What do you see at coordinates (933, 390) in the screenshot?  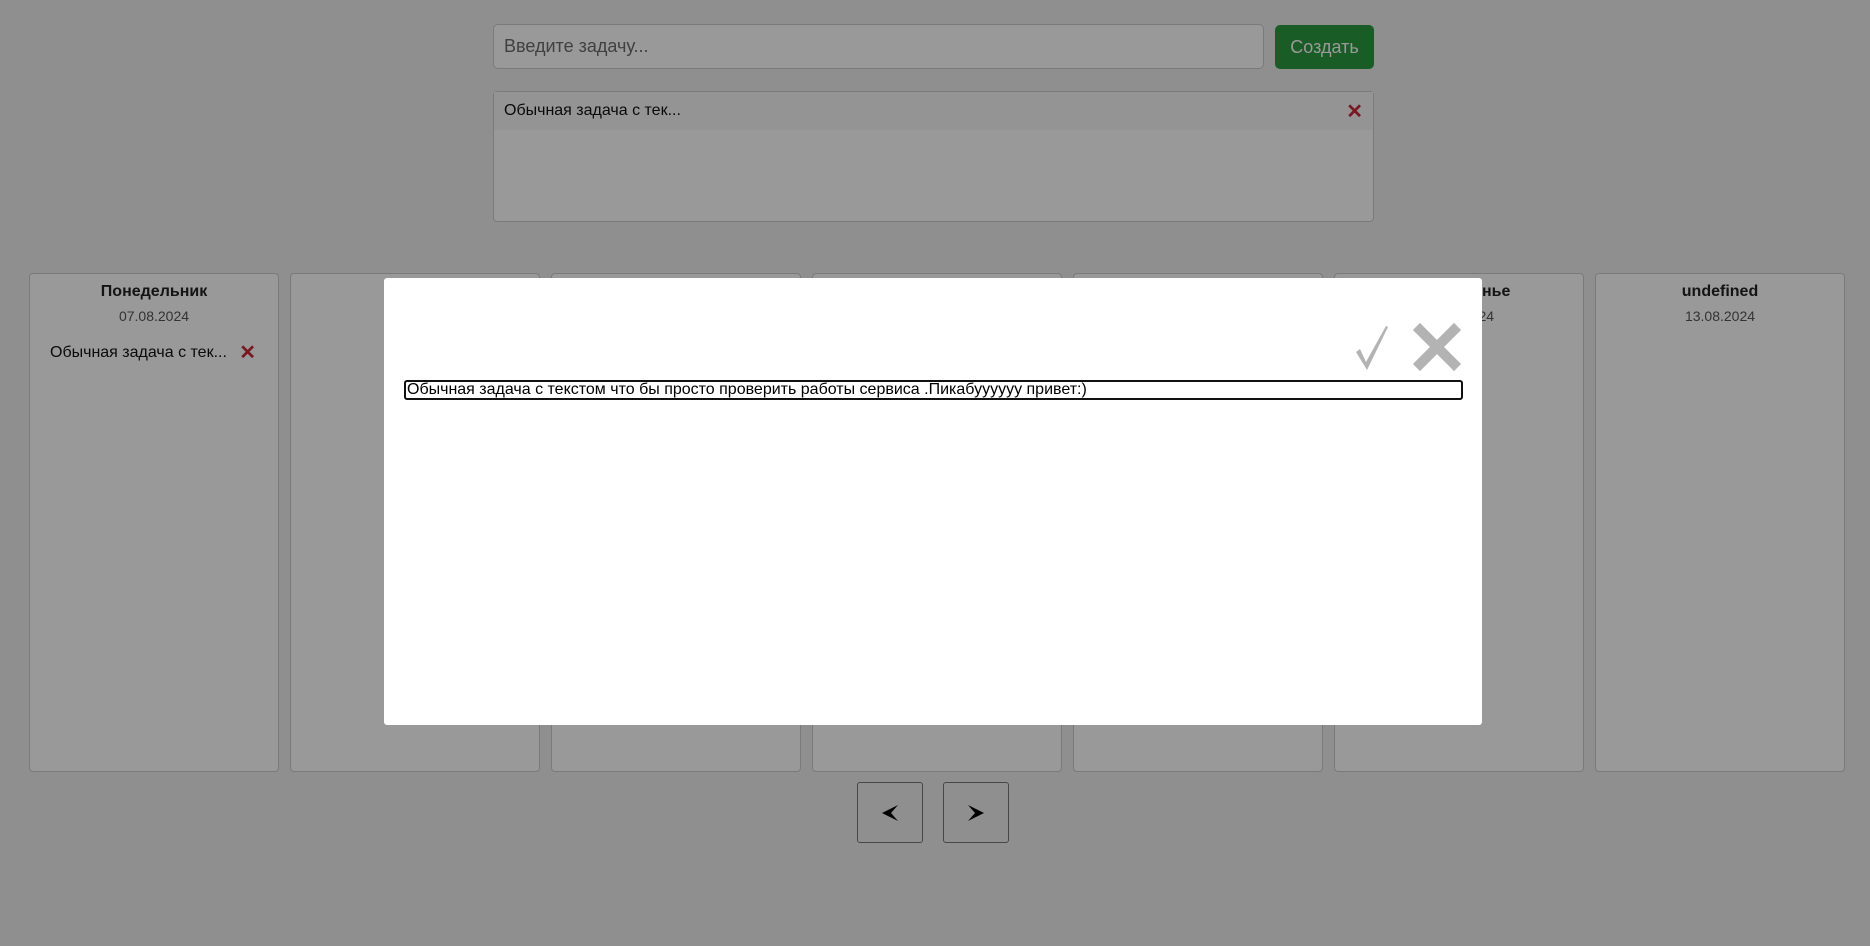 I see `edit-task-input` at bounding box center [933, 390].